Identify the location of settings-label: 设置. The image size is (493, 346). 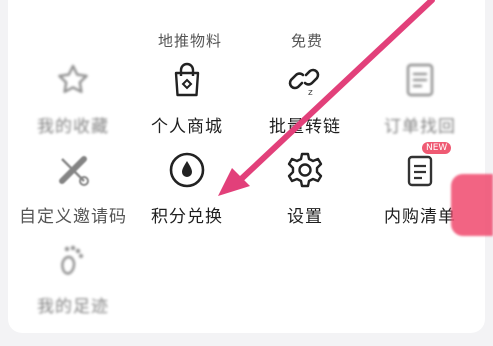
(305, 217).